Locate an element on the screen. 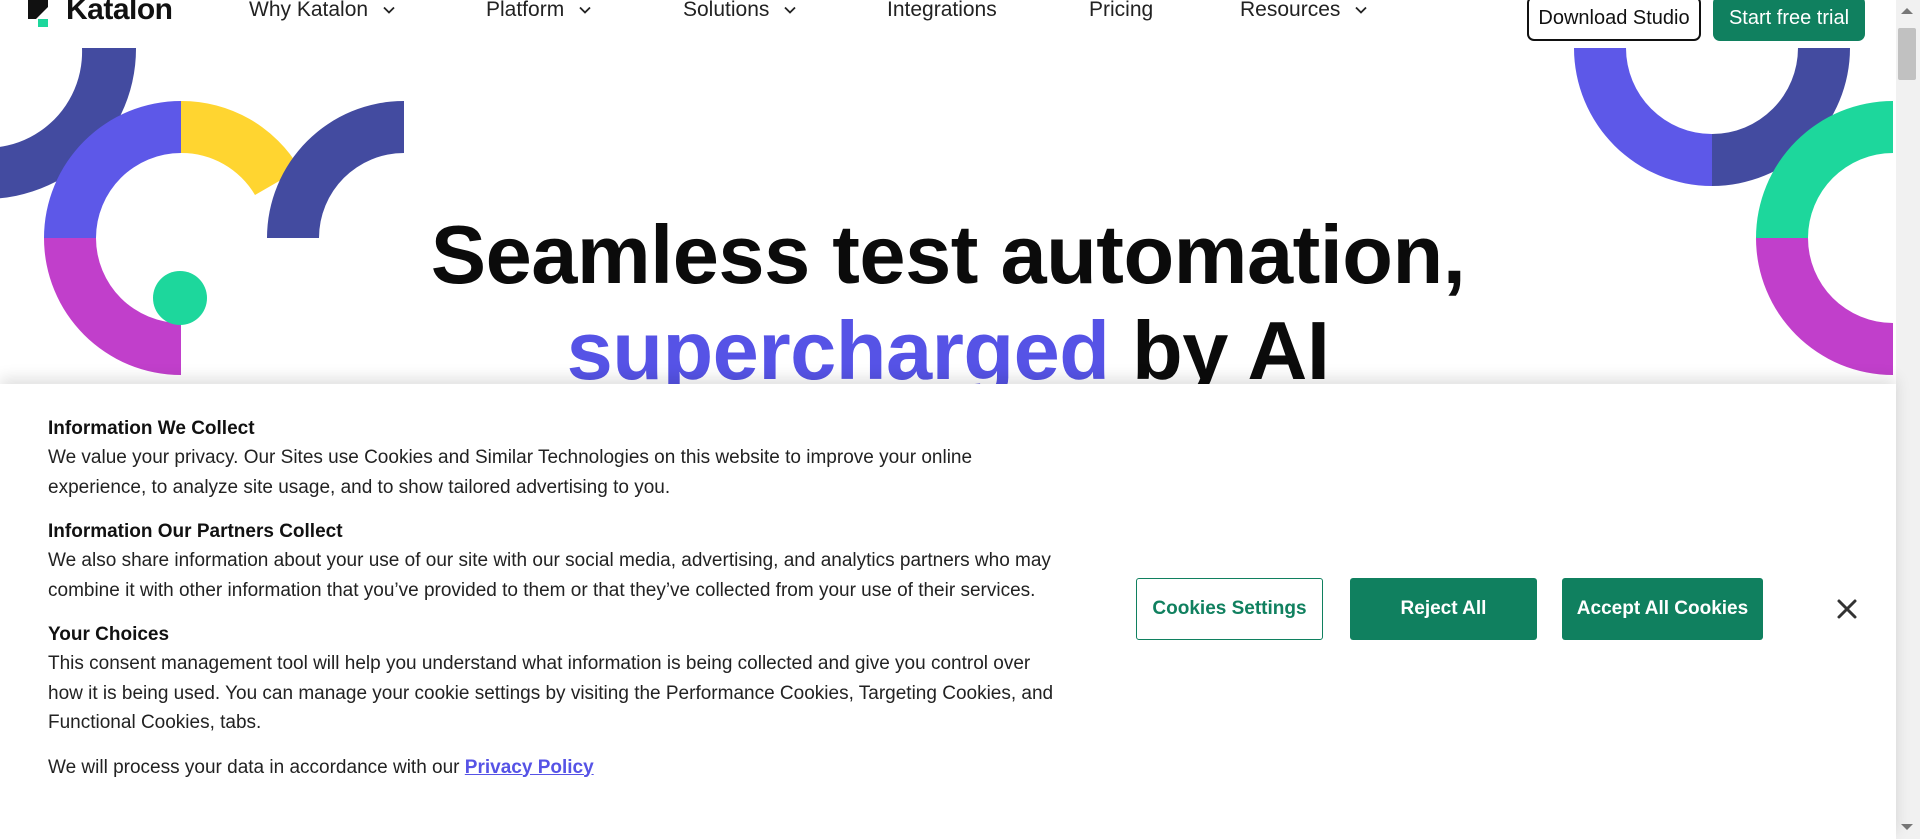  nav-why-katalon-label: Why Katalon is located at coordinates (309, 10).